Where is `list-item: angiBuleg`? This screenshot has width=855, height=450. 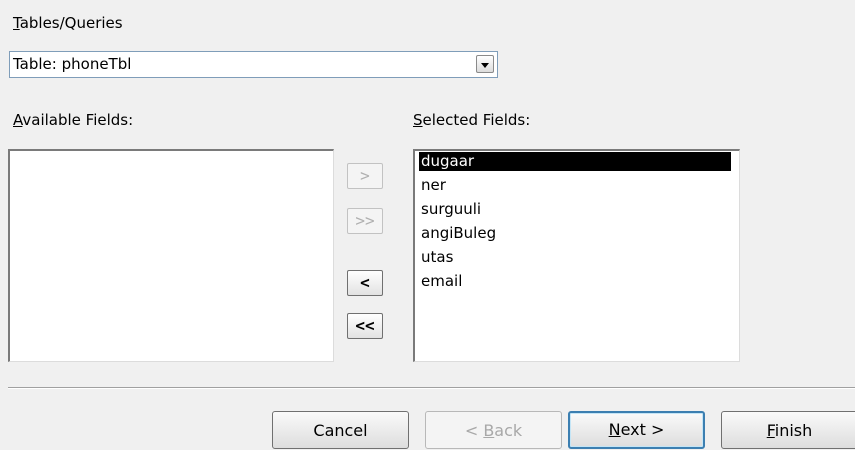
list-item: angiBuleg is located at coordinates (457, 233).